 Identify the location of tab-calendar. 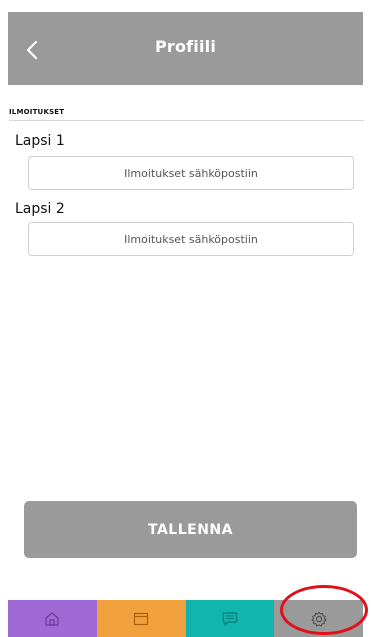
(141, 618).